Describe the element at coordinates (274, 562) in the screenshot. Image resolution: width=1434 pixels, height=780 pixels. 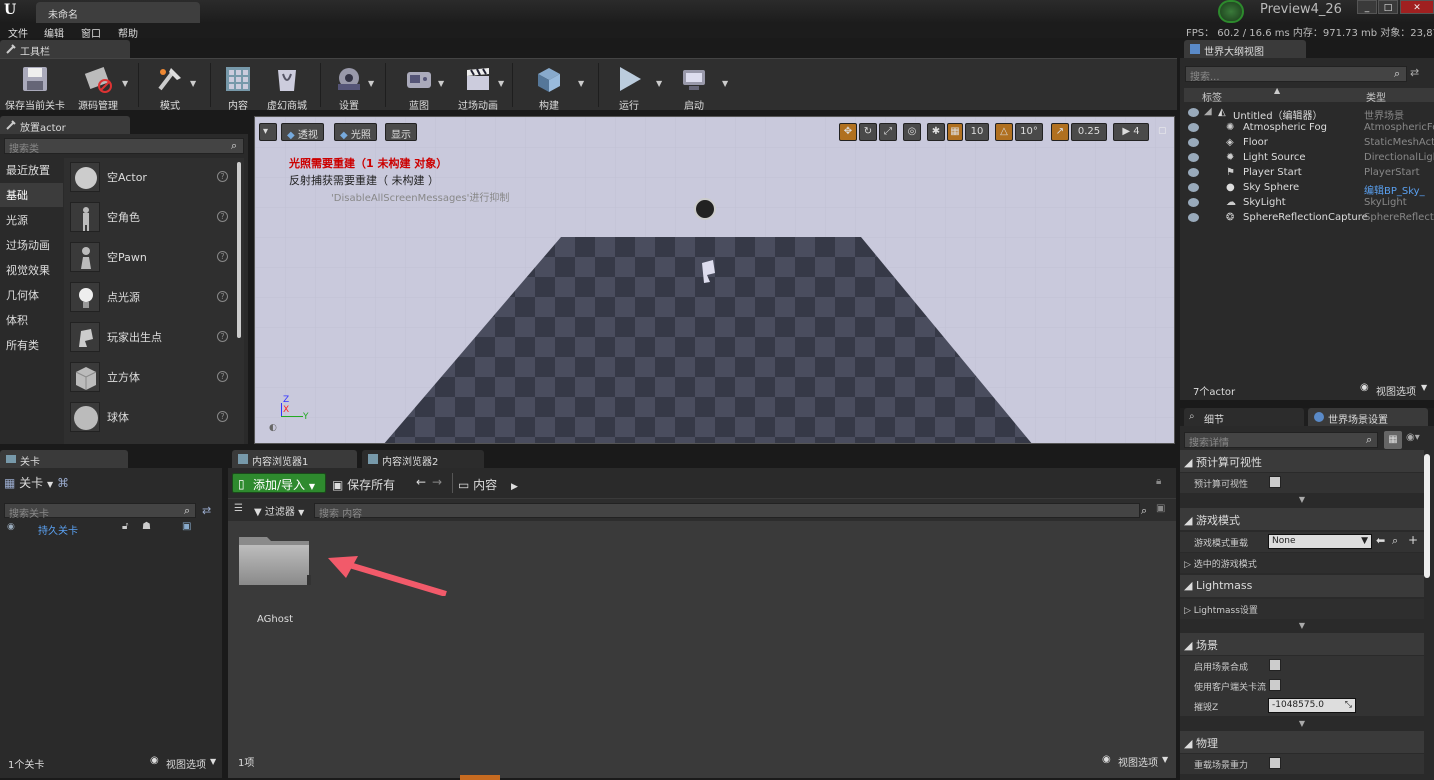
I see `folder-aghost-icon` at that location.